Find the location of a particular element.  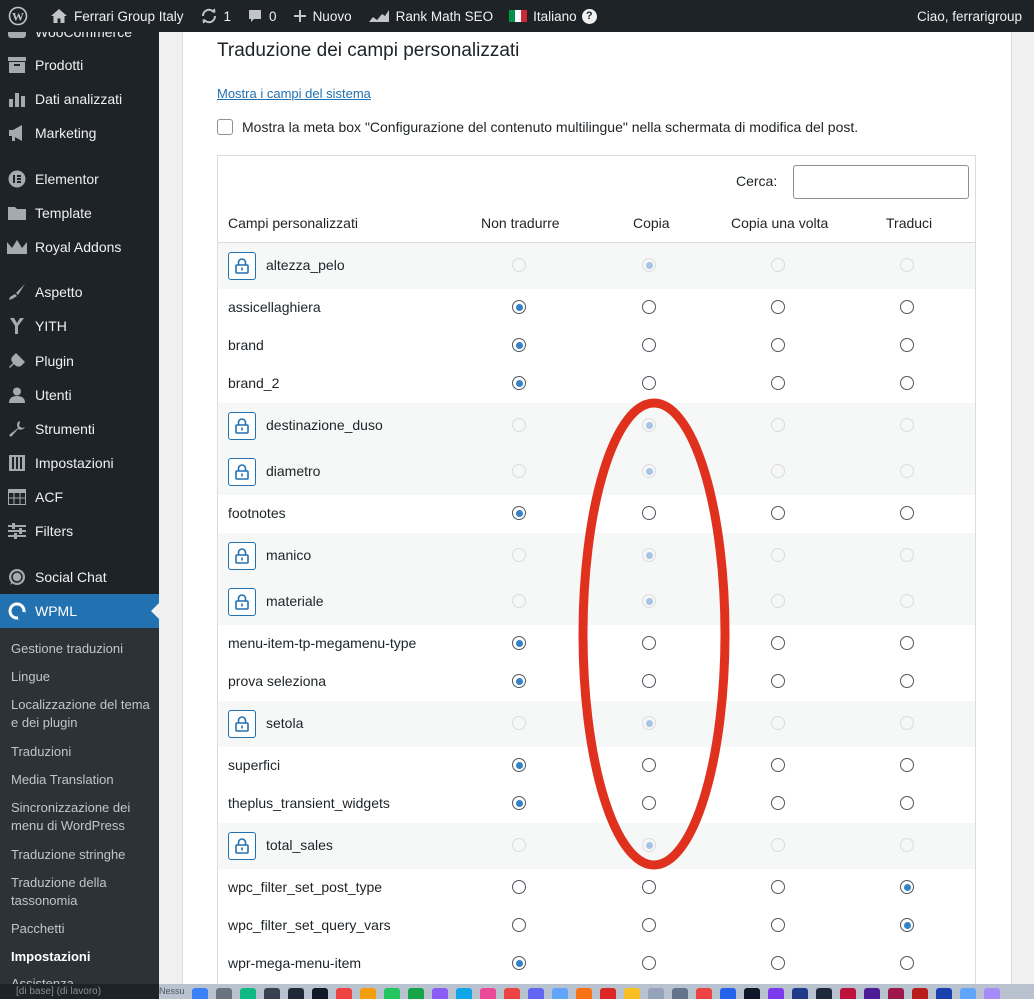

submenu-sincronizzazione-menu: Sincronizzazione dei menu di WordPress is located at coordinates (81, 817).